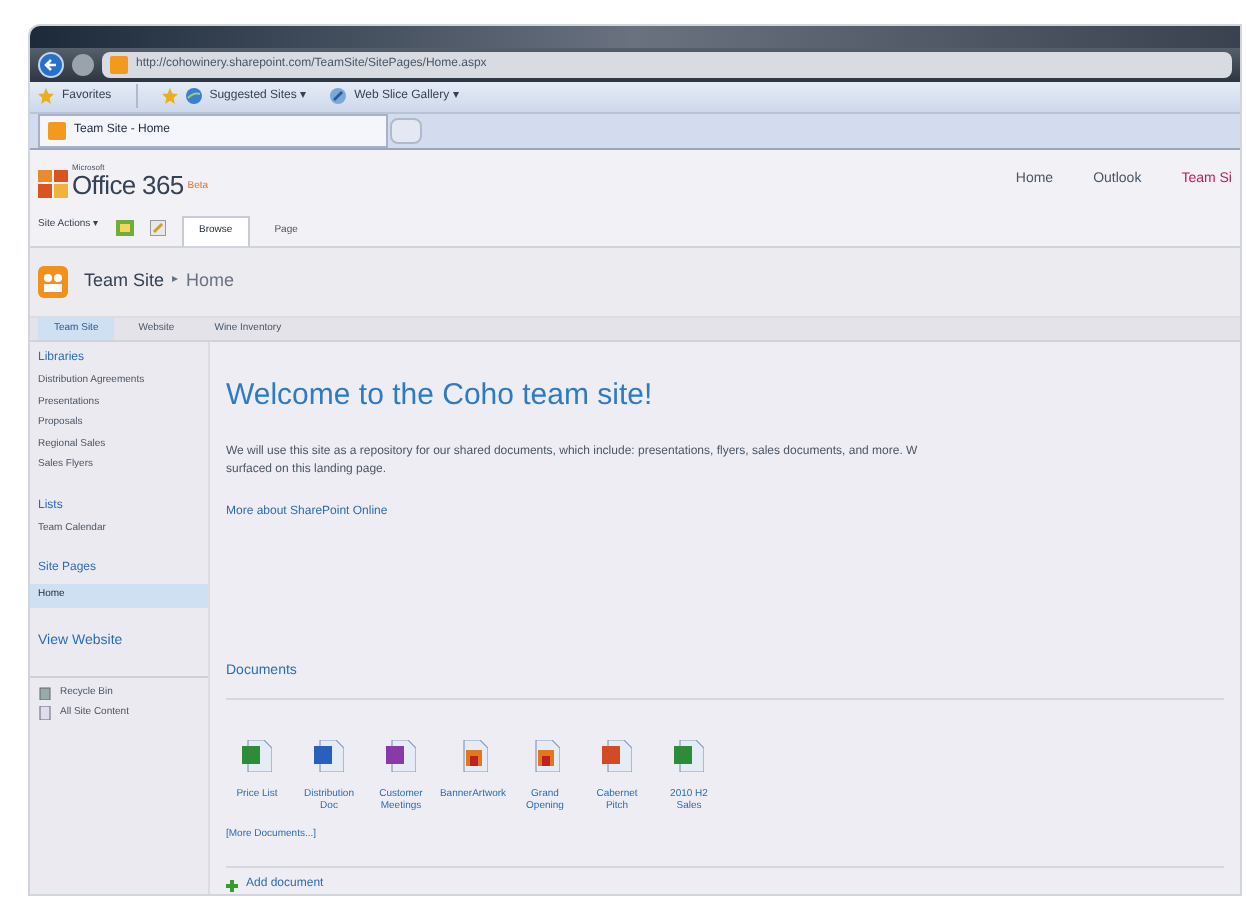  Describe the element at coordinates (617, 755) in the screenshot. I see `powerpoint-file-icon` at that location.